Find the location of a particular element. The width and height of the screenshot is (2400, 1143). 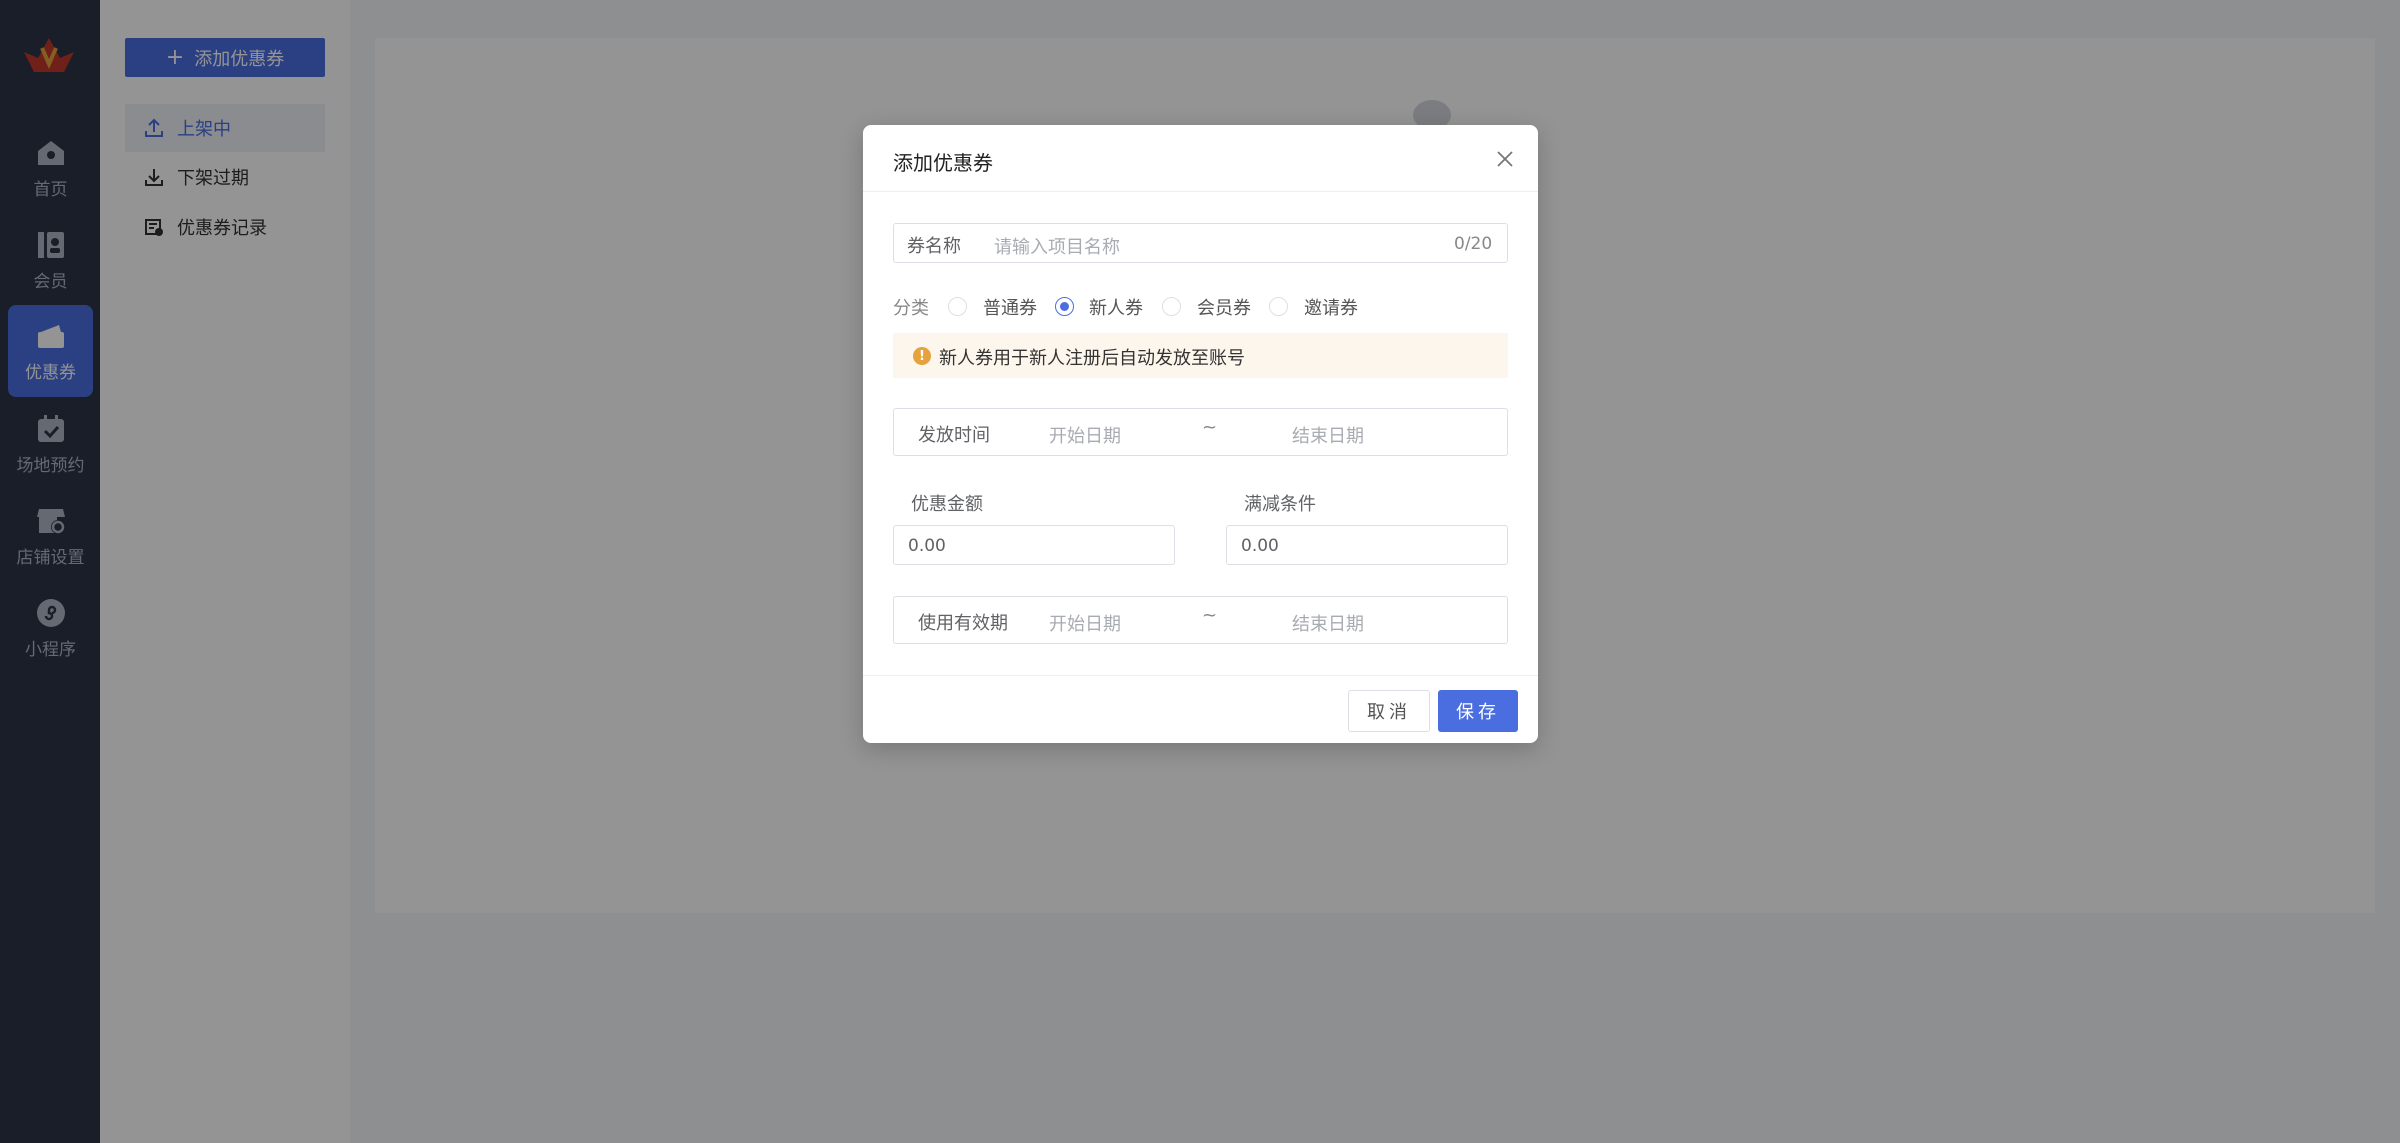

valid-end-date: 结束日期 is located at coordinates (1328, 623).